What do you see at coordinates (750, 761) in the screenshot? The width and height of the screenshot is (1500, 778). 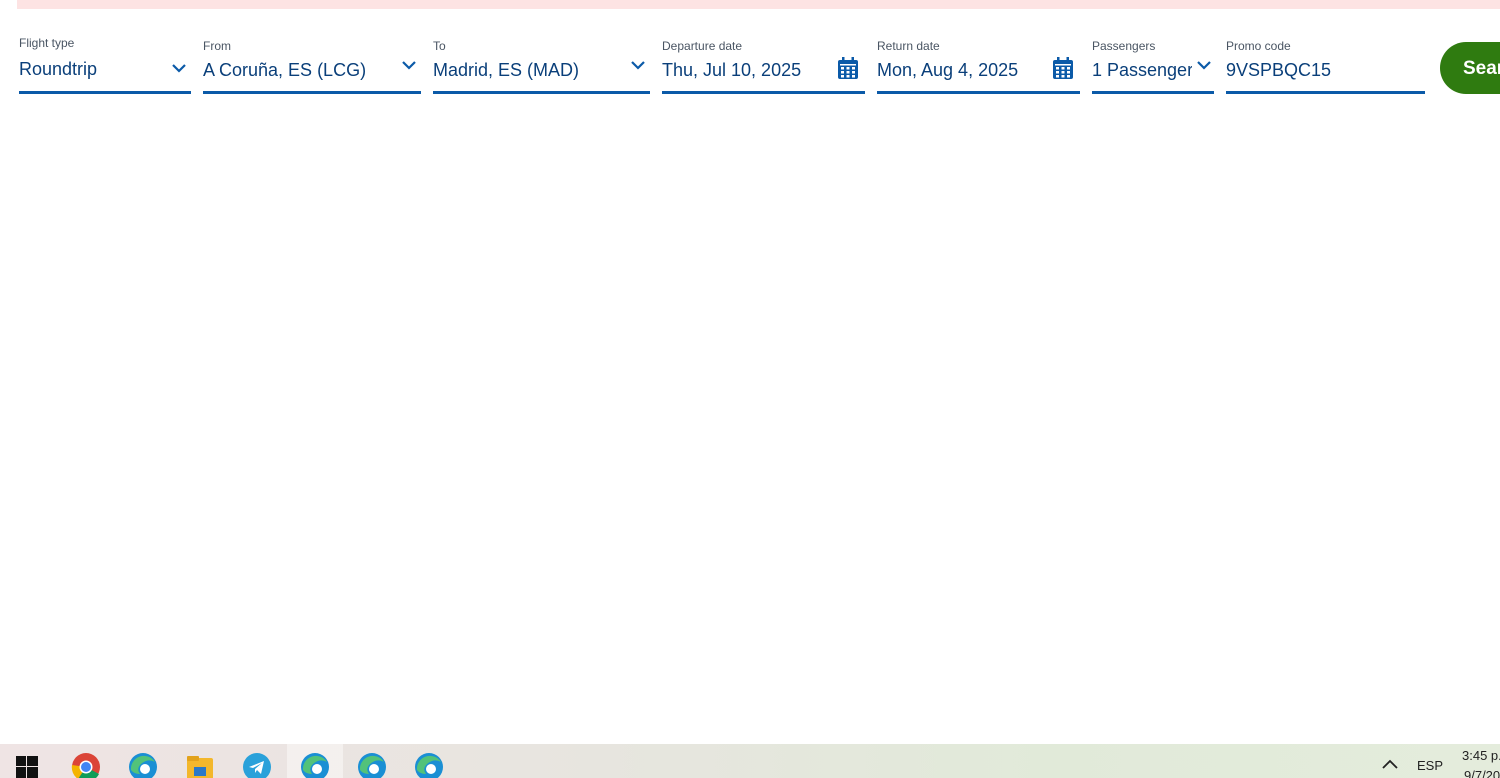 I see `windows-taskbar: ESP 3:45 p. 9/7/20` at bounding box center [750, 761].